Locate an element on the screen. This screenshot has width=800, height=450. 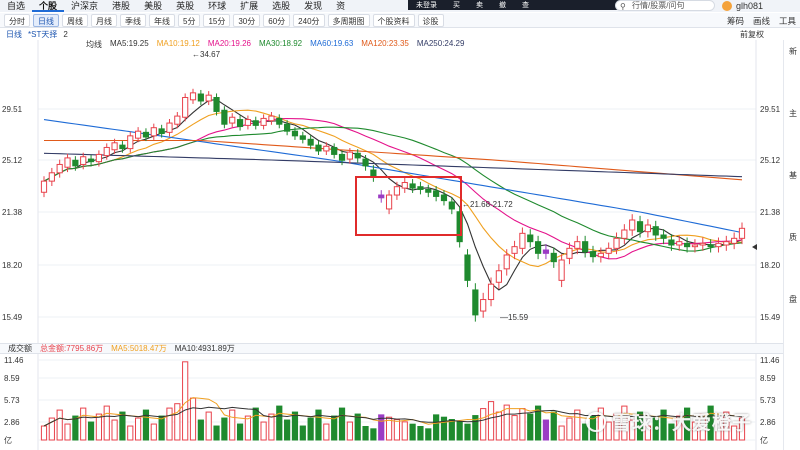
side-panel-item-1: 主 is located at coordinates (793, 113).